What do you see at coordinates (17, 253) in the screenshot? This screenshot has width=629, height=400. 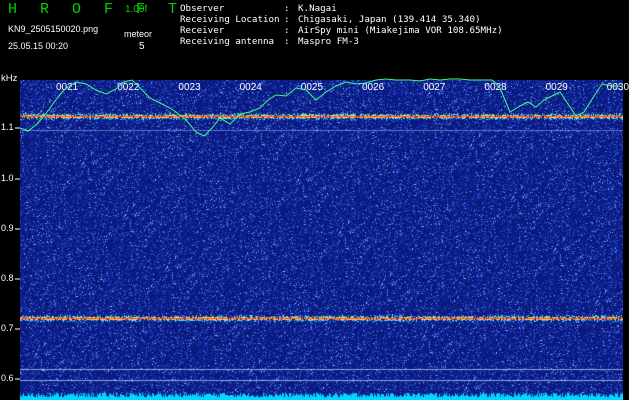 I see `y-axis-ticks` at bounding box center [17, 253].